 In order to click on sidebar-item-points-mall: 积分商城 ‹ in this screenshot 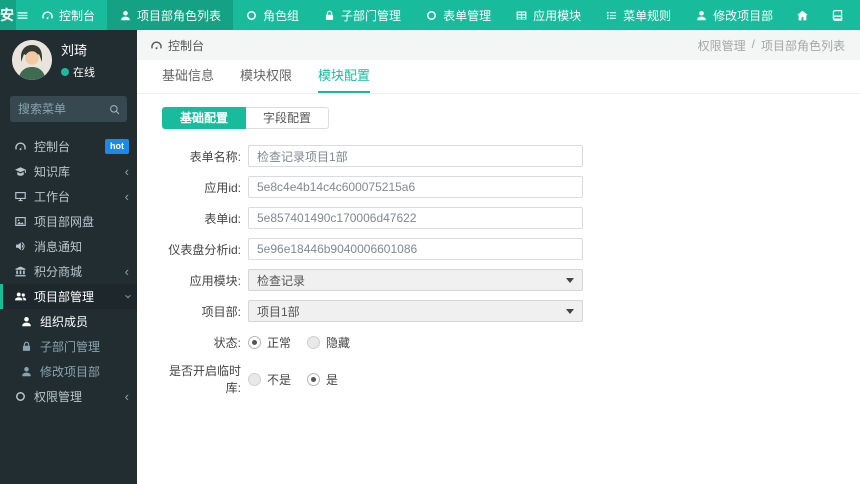, I will do `click(68, 271)`.